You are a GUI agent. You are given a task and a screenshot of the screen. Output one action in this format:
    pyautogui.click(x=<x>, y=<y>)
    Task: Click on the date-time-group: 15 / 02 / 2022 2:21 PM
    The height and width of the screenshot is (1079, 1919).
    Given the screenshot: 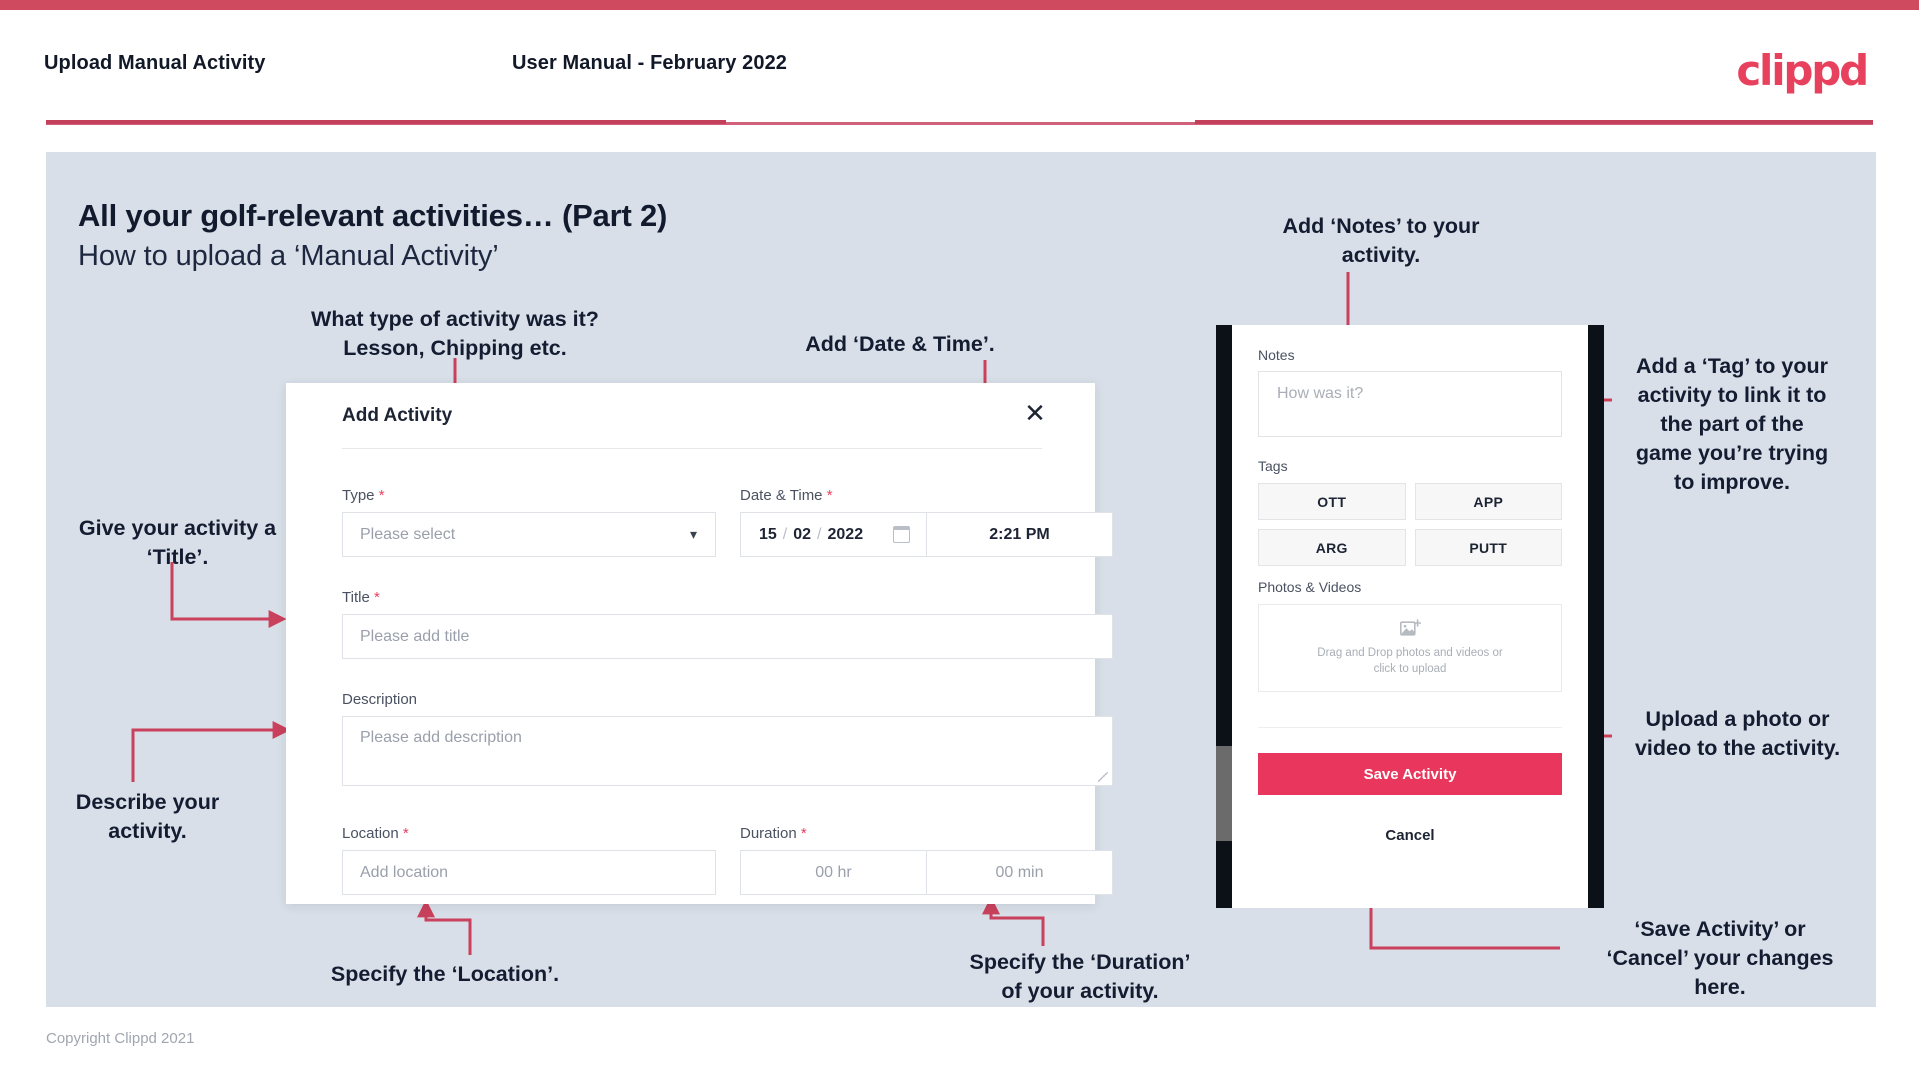 What is the action you would take?
    pyautogui.click(x=926, y=534)
    